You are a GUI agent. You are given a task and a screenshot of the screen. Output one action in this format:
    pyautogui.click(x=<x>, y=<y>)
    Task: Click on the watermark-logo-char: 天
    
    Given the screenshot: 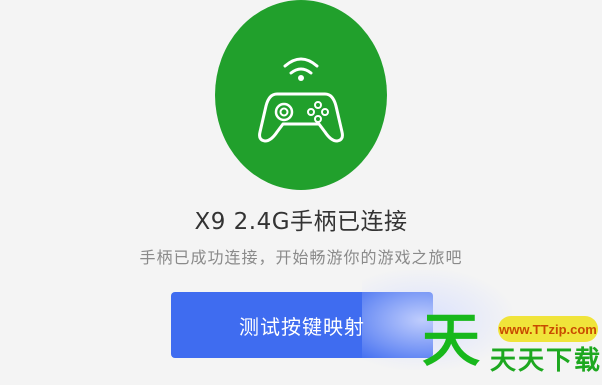 What is the action you would take?
    pyautogui.click(x=451, y=340)
    